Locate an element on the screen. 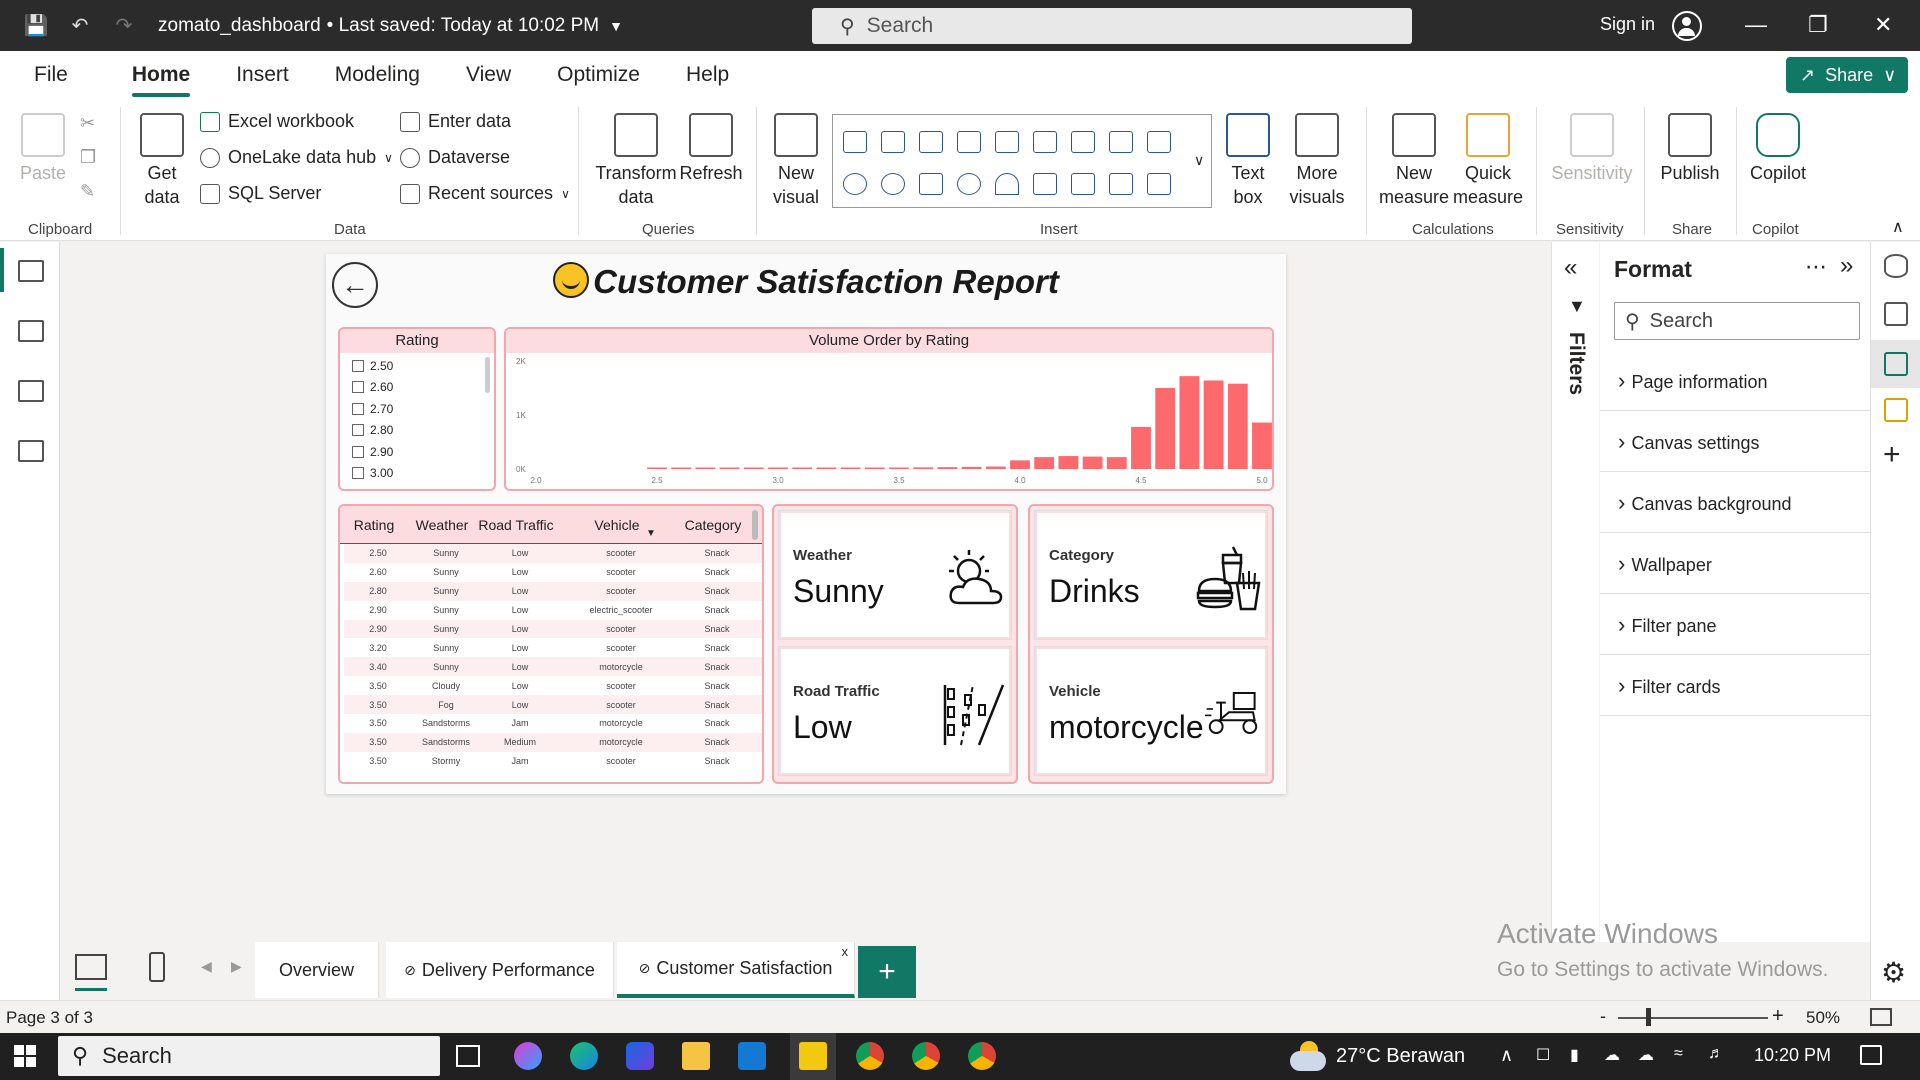 The height and width of the screenshot is (1080, 1920). publish-button: Publish is located at coordinates (1690, 149).